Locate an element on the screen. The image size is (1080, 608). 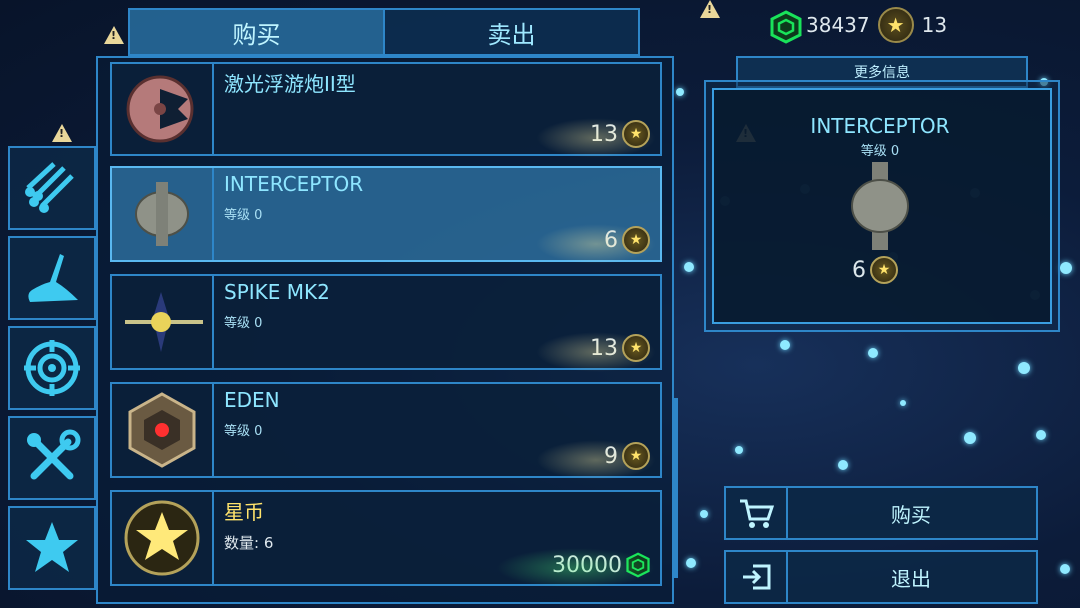
item-name: 激光浮游炮II型 is located at coordinates (290, 84).